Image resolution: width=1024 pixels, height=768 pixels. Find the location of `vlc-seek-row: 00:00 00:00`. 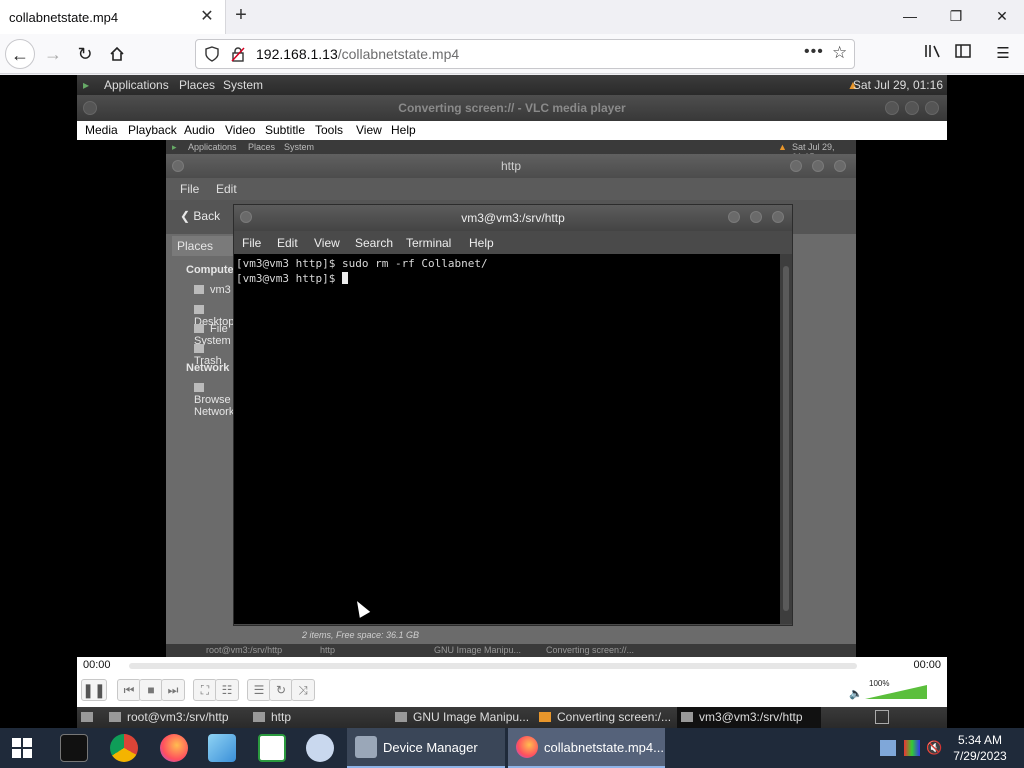

vlc-seek-row: 00:00 00:00 is located at coordinates (512, 666).